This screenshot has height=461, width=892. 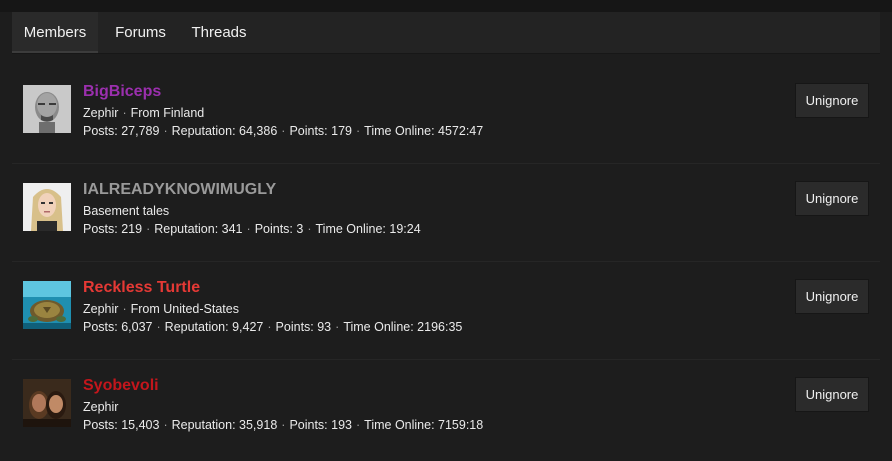 I want to click on stat-points: Points: 3, so click(x=279, y=229).